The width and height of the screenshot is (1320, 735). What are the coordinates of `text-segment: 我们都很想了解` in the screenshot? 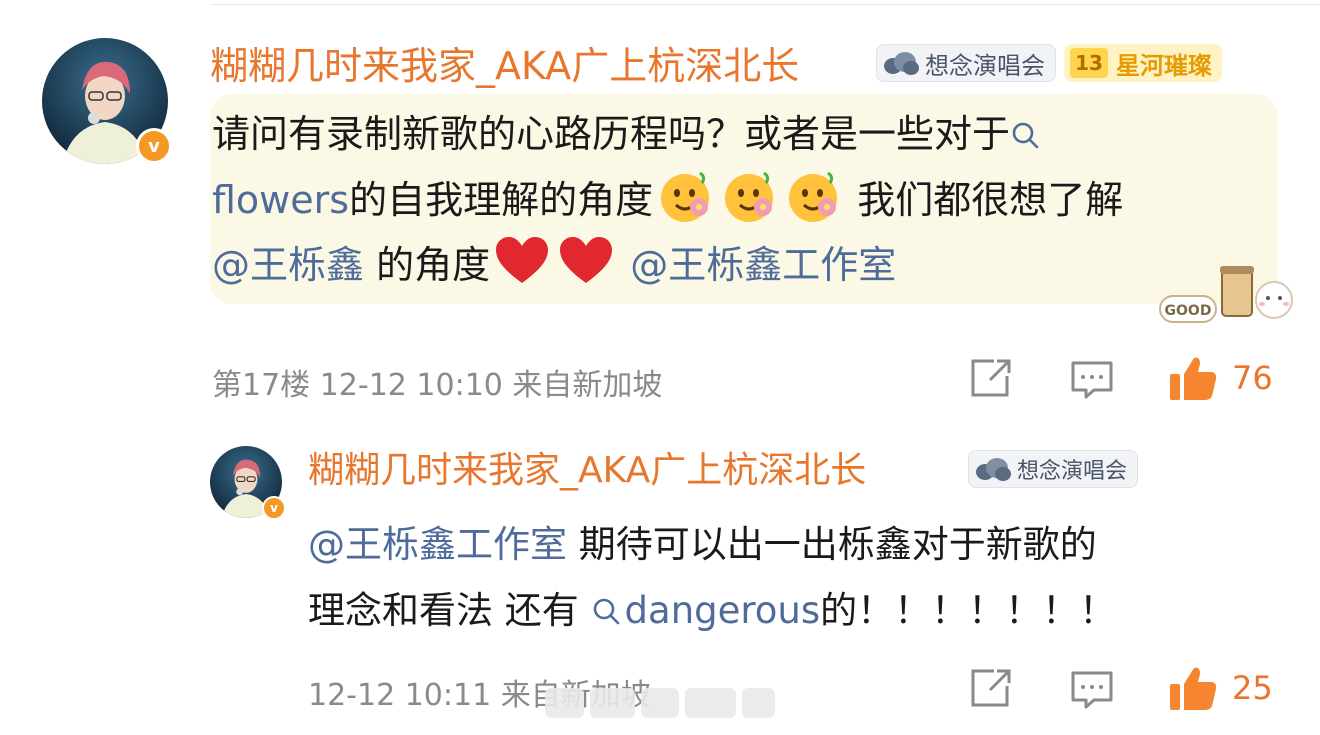 It's located at (990, 200).